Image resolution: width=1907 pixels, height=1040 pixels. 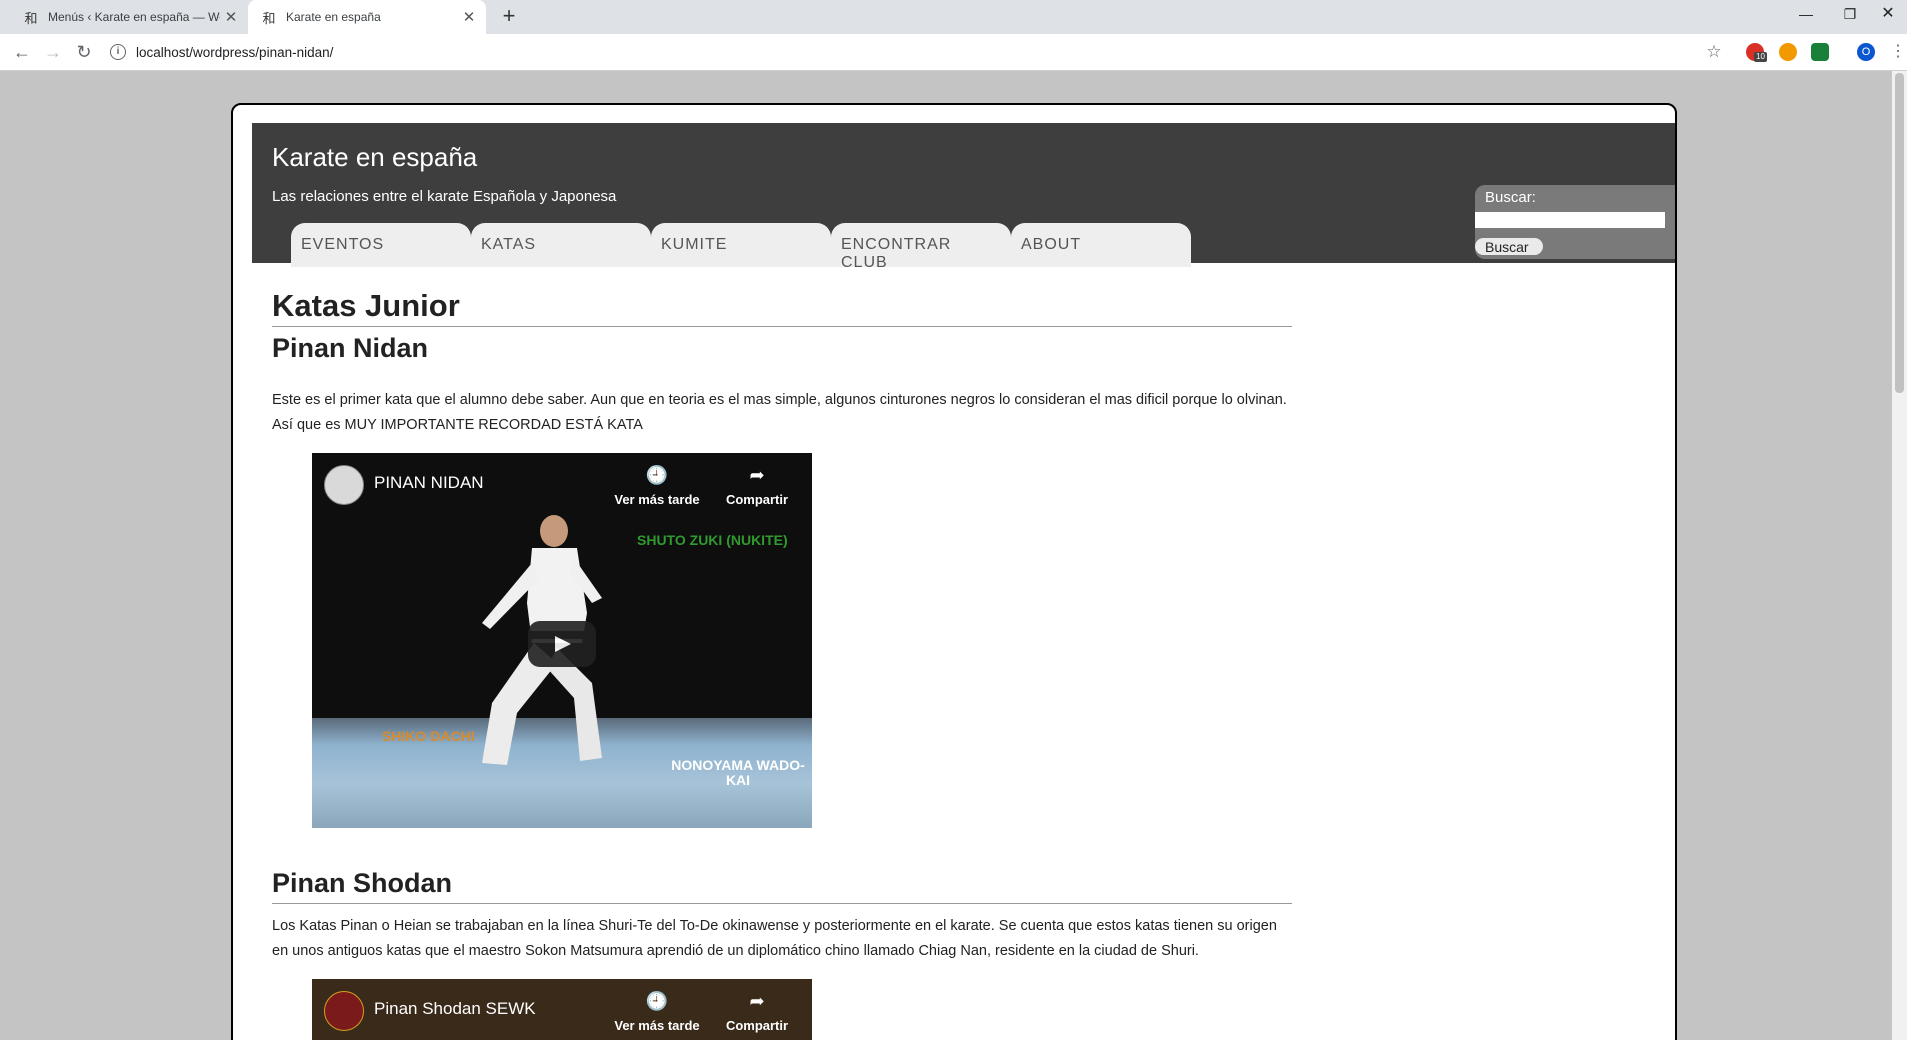 I want to click on video-caption: SHIKO DACHI, so click(x=428, y=736).